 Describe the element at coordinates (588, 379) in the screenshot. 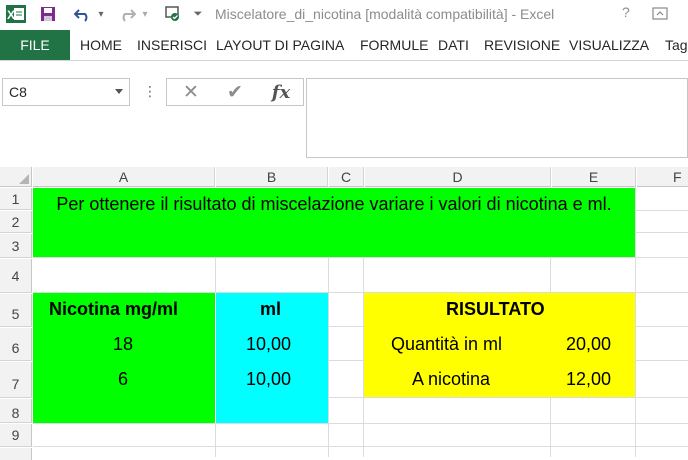

I see `cell-e7-value: 12,00` at that location.